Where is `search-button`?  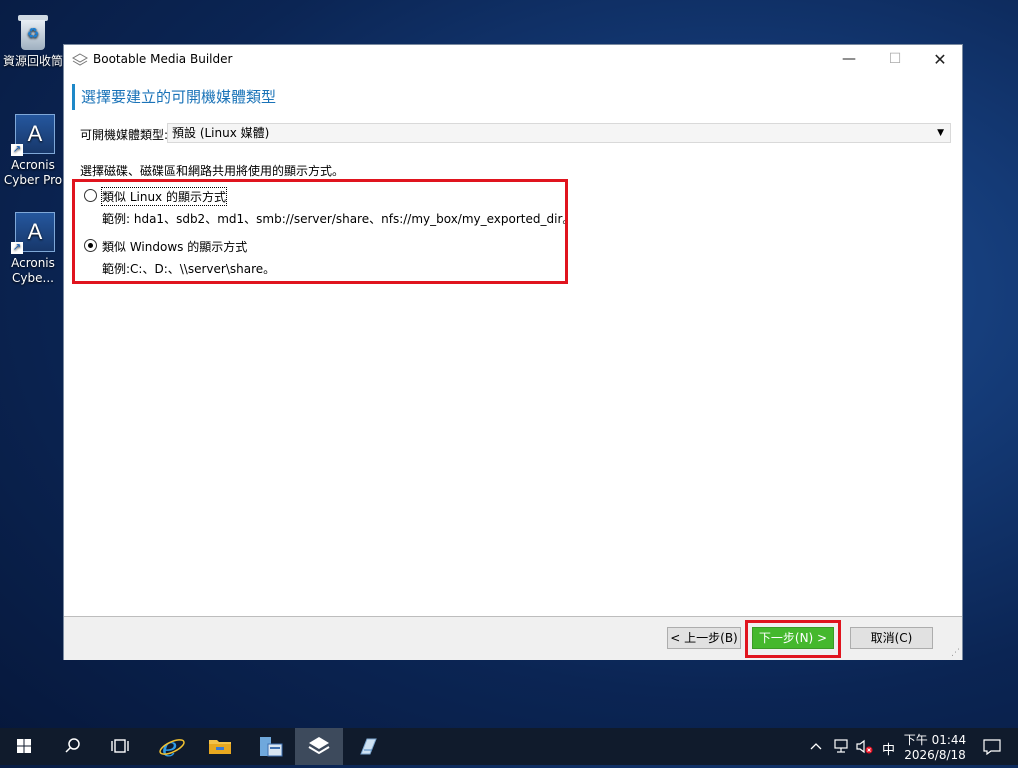 search-button is located at coordinates (72, 746).